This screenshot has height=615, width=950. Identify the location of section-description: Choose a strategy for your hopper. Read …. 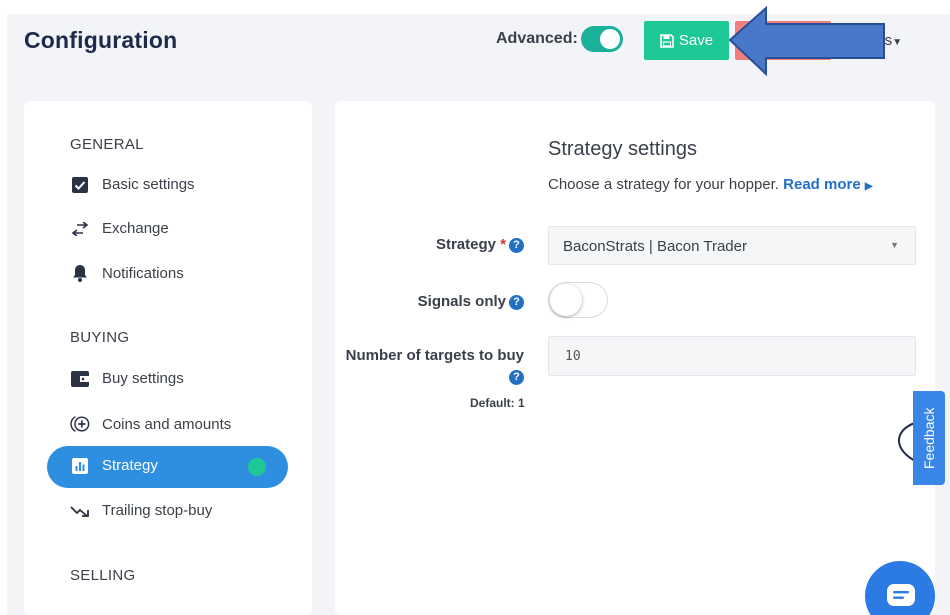
(710, 184).